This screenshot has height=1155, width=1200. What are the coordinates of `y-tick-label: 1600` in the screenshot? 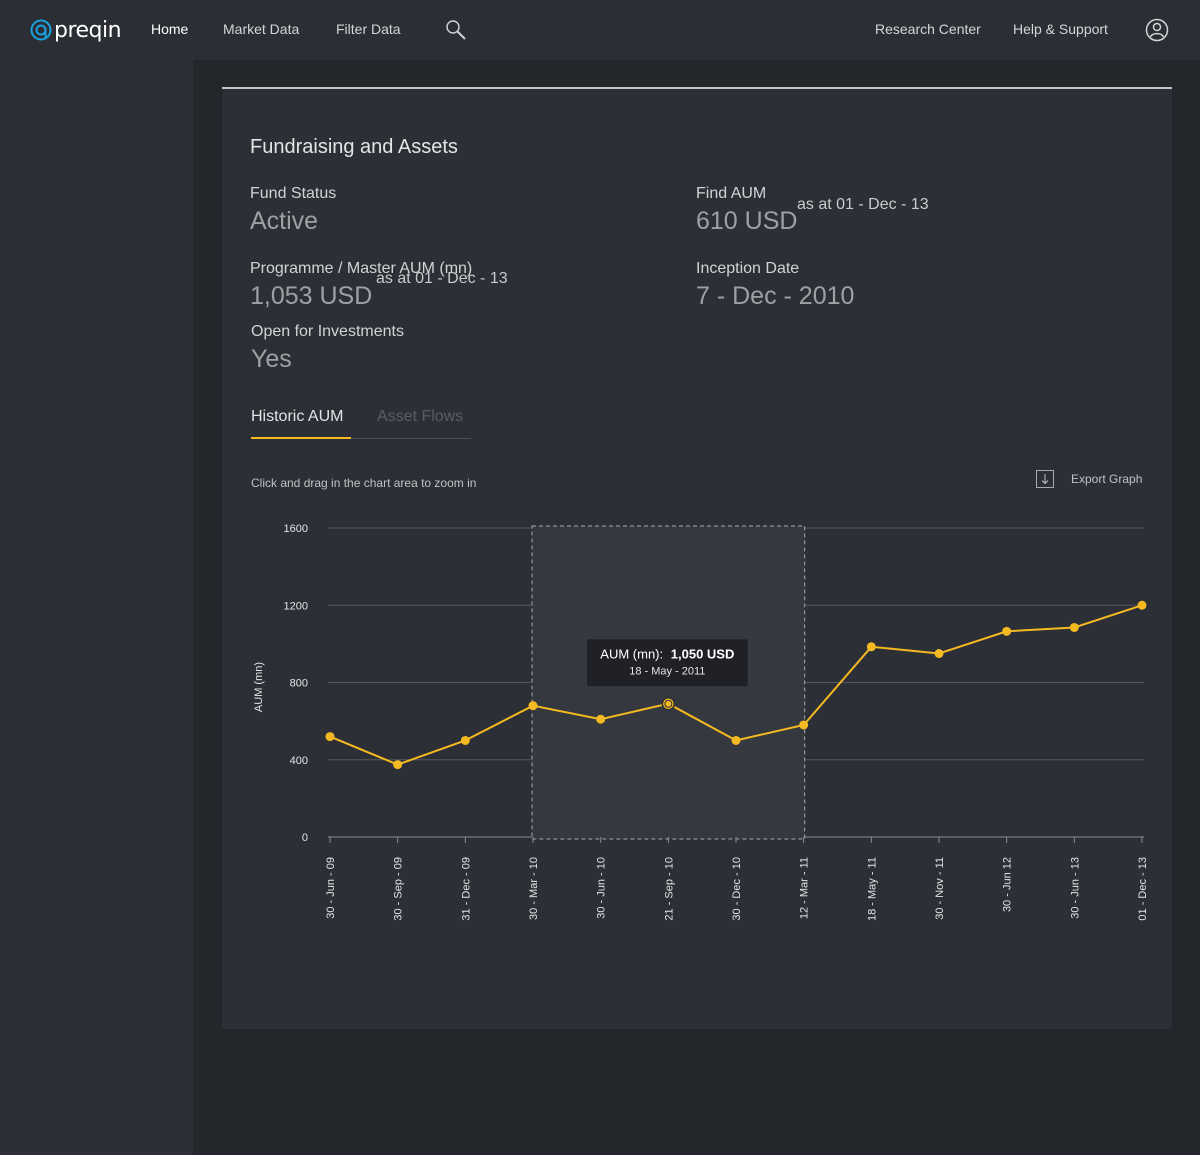 It's located at (296, 529).